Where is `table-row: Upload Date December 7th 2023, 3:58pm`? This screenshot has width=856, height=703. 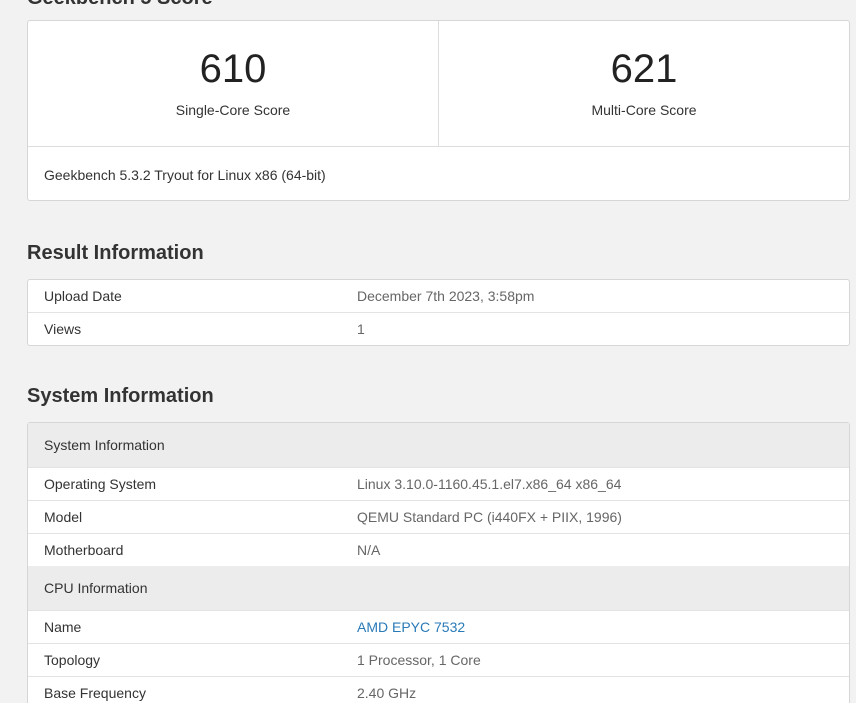 table-row: Upload Date December 7th 2023, 3:58pm is located at coordinates (438, 296).